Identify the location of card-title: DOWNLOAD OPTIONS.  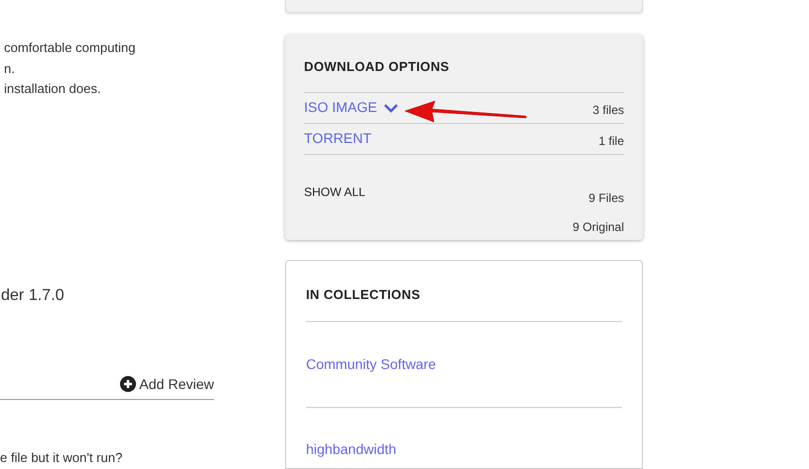
(377, 67).